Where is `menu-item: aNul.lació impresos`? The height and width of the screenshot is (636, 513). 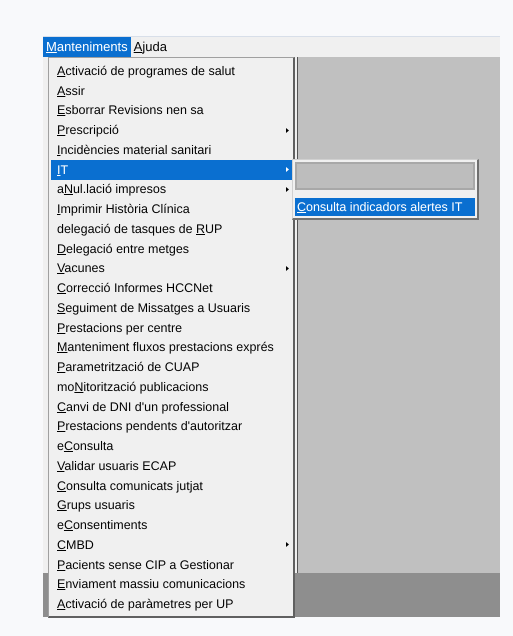 menu-item: aNul.lació impresos is located at coordinates (172, 190).